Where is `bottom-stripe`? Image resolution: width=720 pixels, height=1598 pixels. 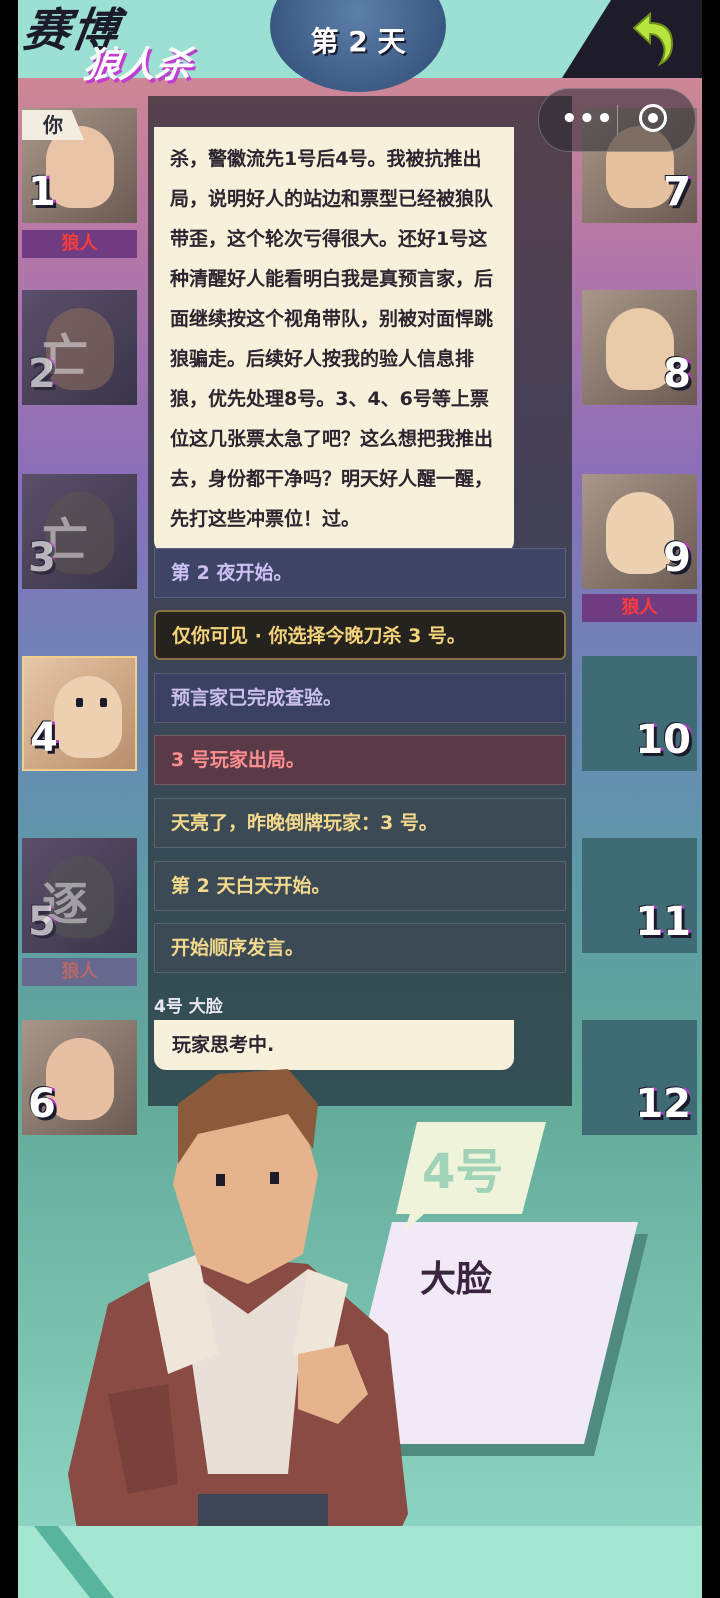
bottom-stripe is located at coordinates (360, 1562).